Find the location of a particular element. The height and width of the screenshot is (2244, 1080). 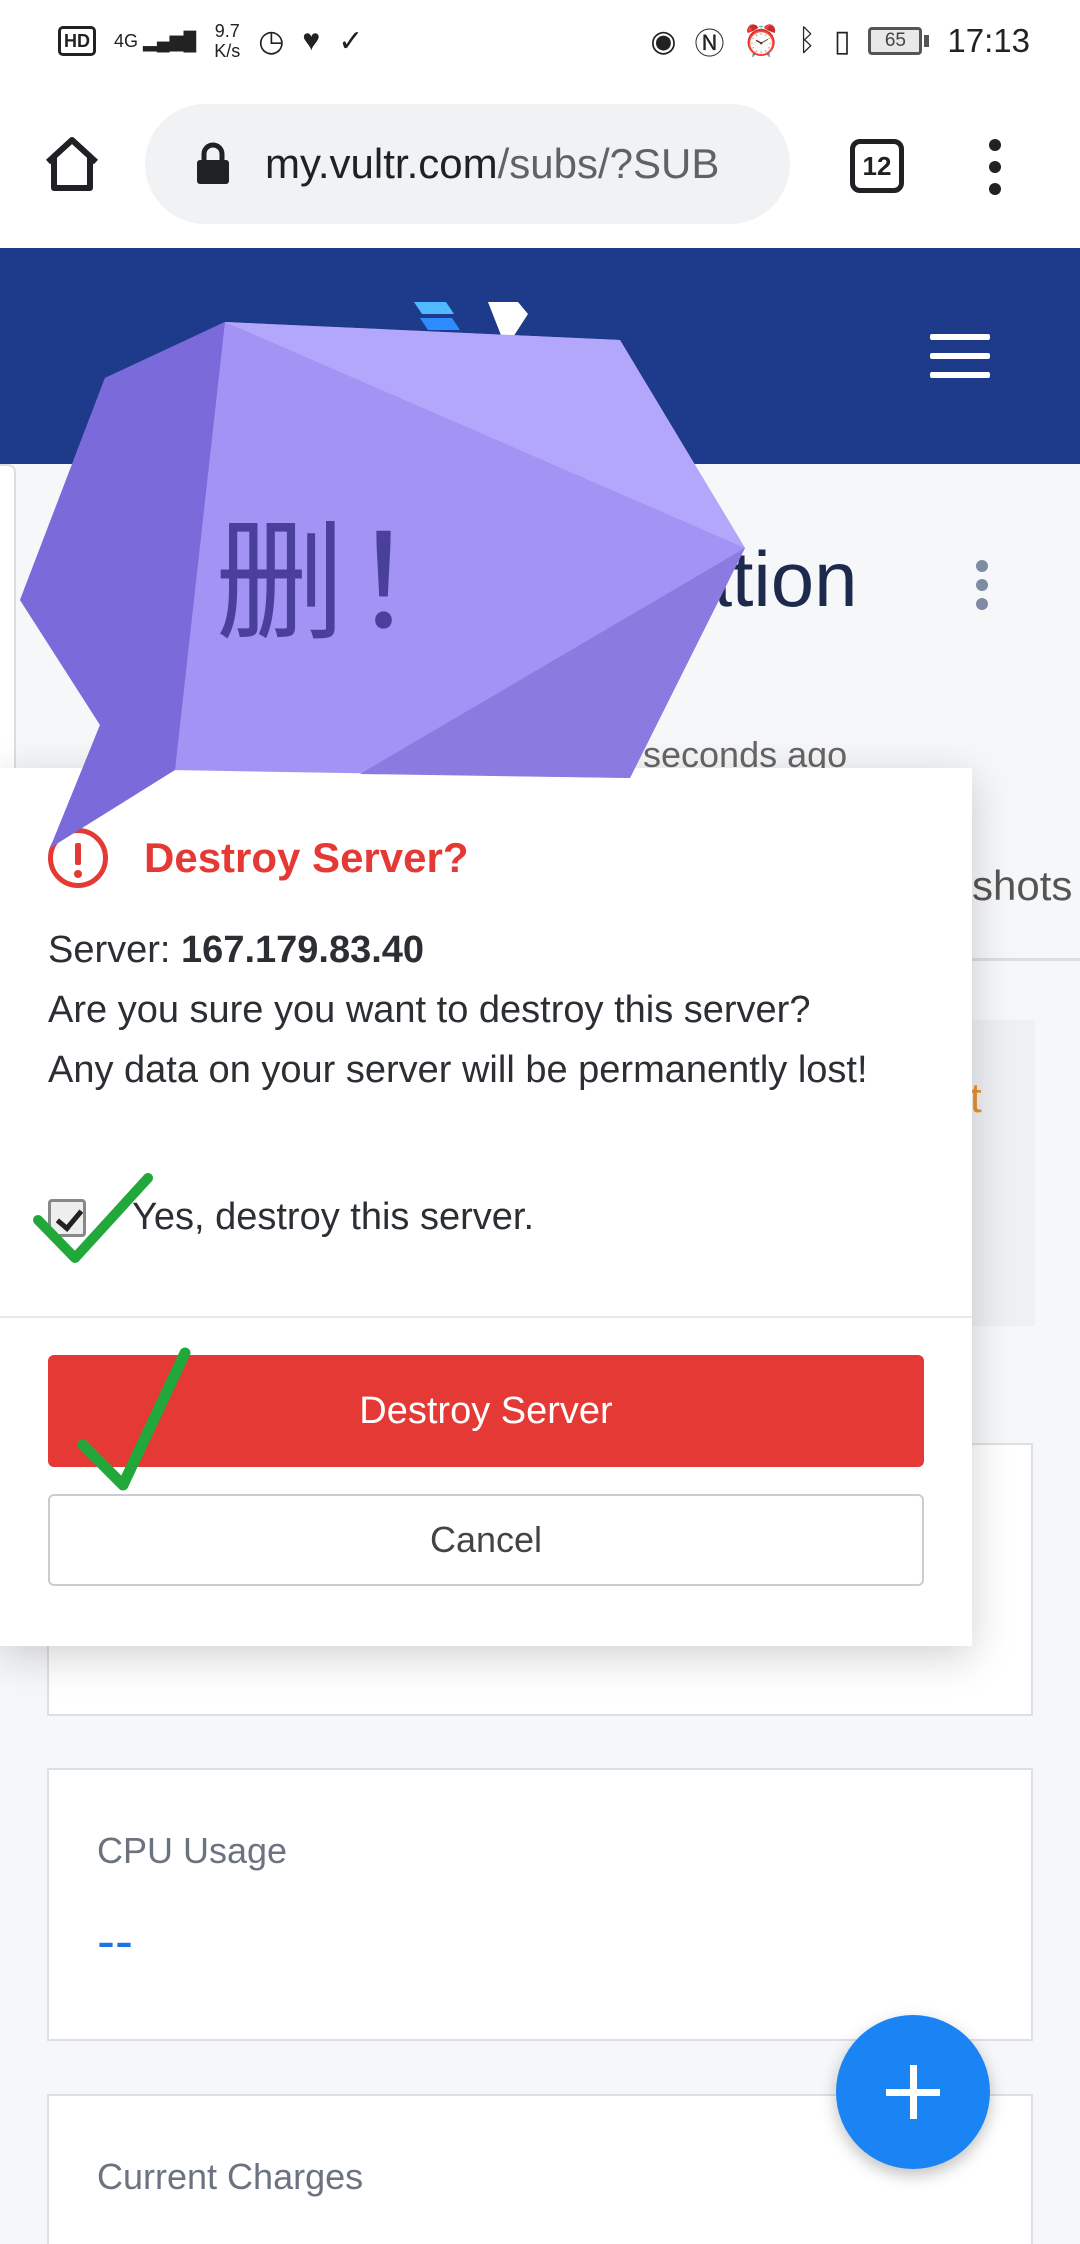

nfc-icon: Ⓝ is located at coordinates (709, 44).